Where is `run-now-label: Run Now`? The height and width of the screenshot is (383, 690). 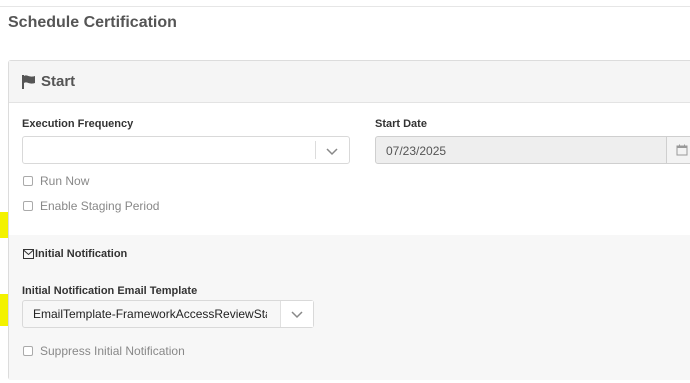
run-now-label: Run Now is located at coordinates (65, 181).